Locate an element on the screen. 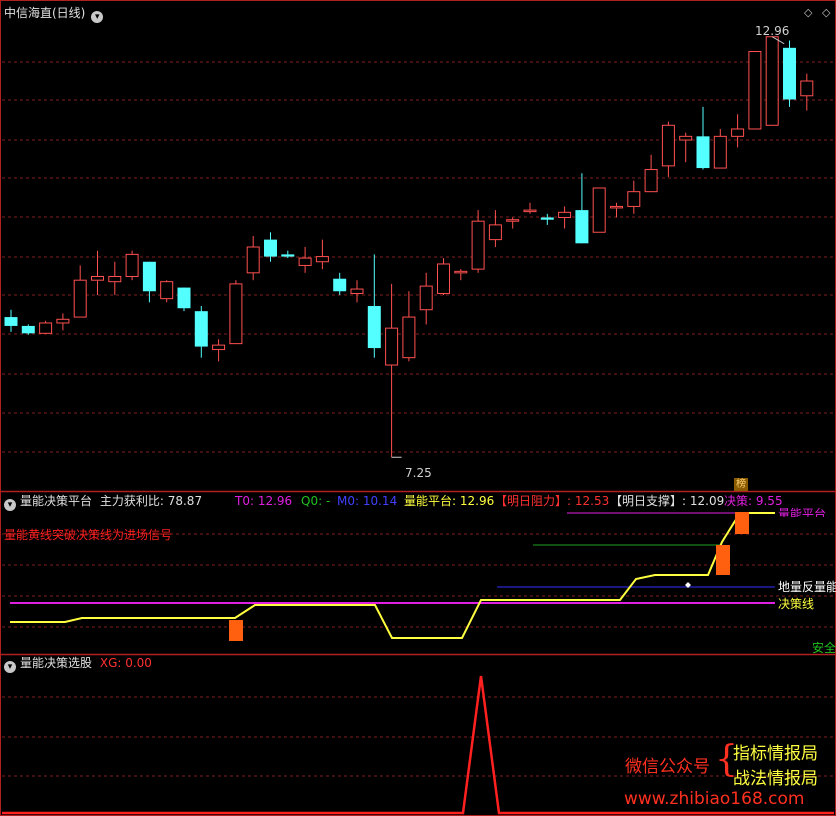 This screenshot has height=816, width=836. watermark-url: www.zhibiao168.com is located at coordinates (714, 799).